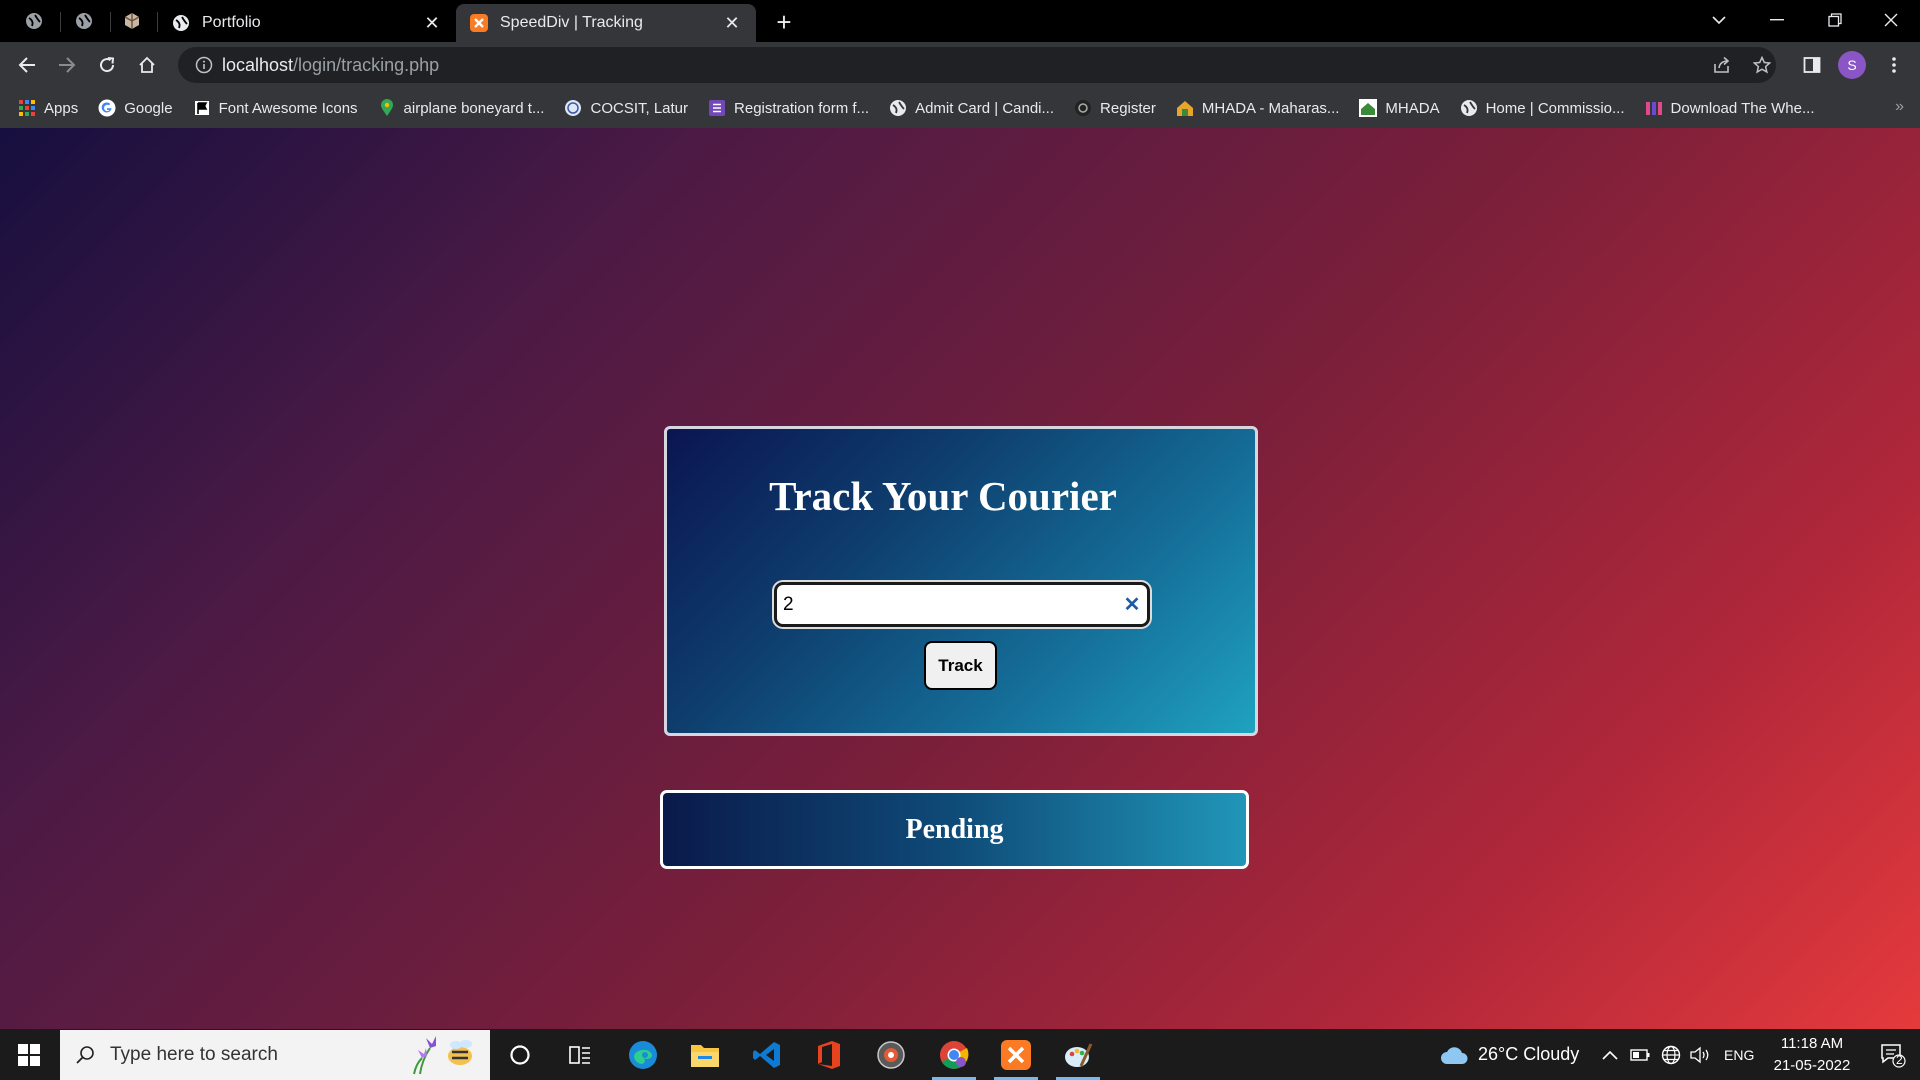  What do you see at coordinates (27, 108) in the screenshot?
I see `apps-grid-icon` at bounding box center [27, 108].